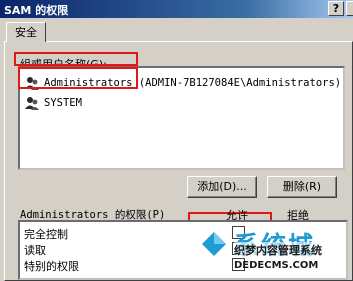  Describe the element at coordinates (302, 187) in the screenshot. I see `remove-button: 删除(R)` at that location.